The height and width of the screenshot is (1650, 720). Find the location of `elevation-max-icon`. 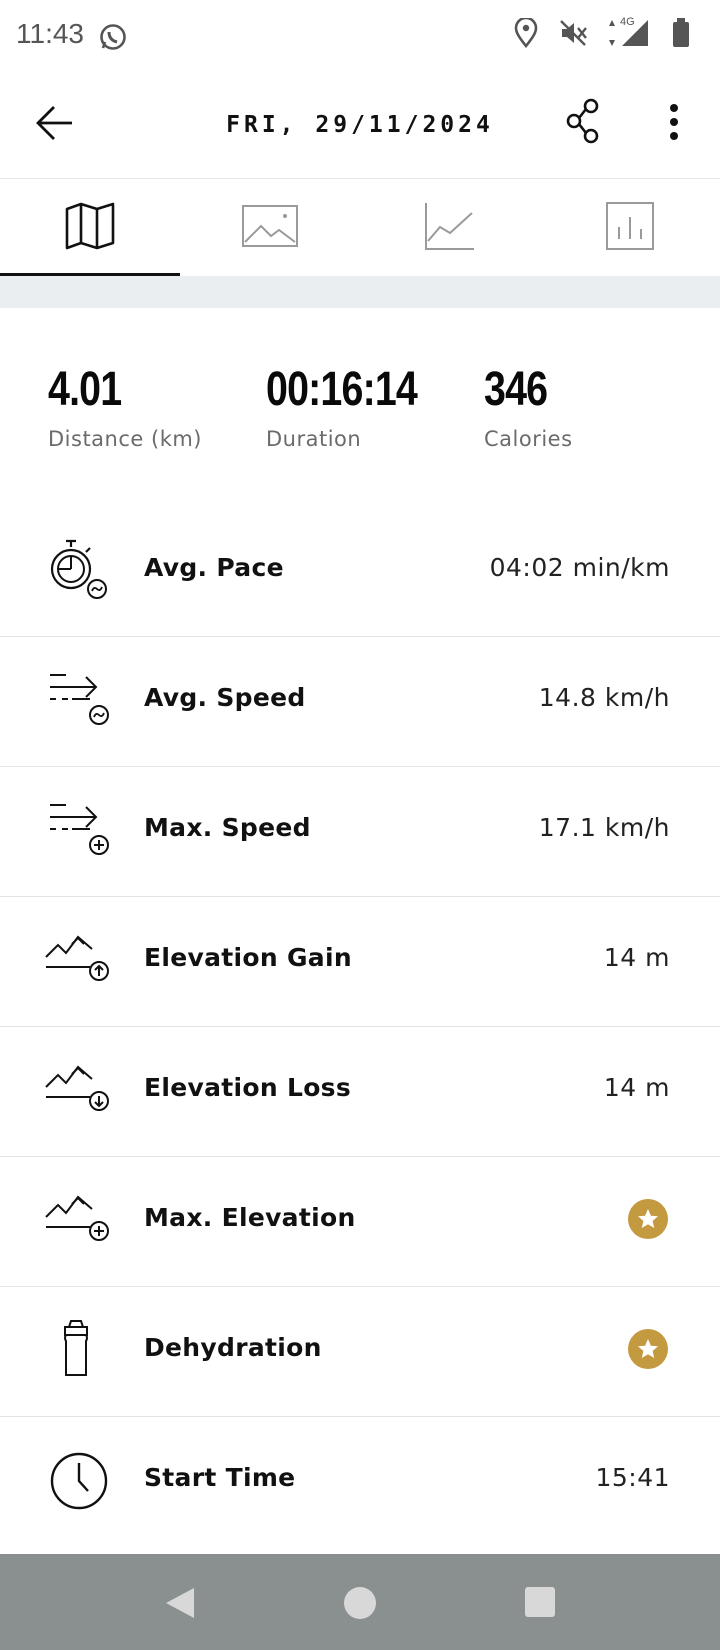

elevation-max-icon is located at coordinates (79, 1221).